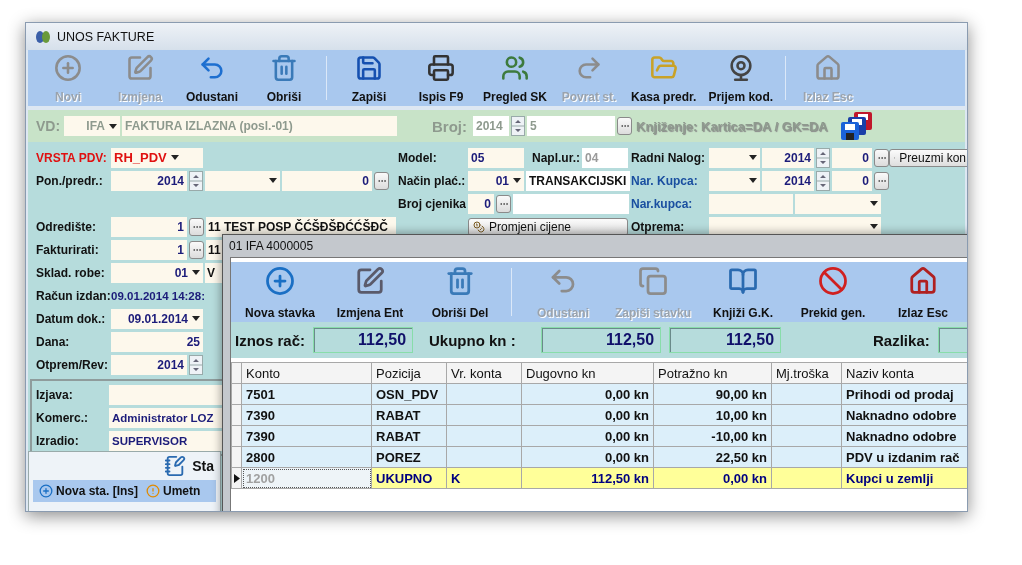 The image size is (1022, 565). I want to click on toolbar-button: Knjiži G.K., so click(743, 292).